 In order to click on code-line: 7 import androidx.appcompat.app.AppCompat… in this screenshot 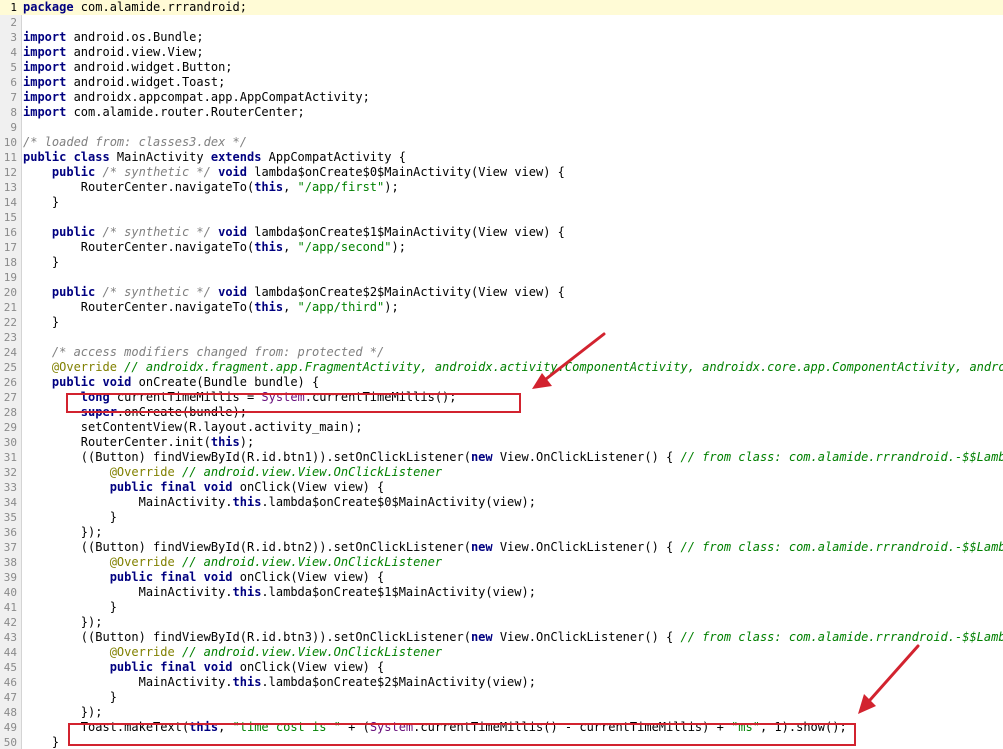, I will do `click(501, 97)`.